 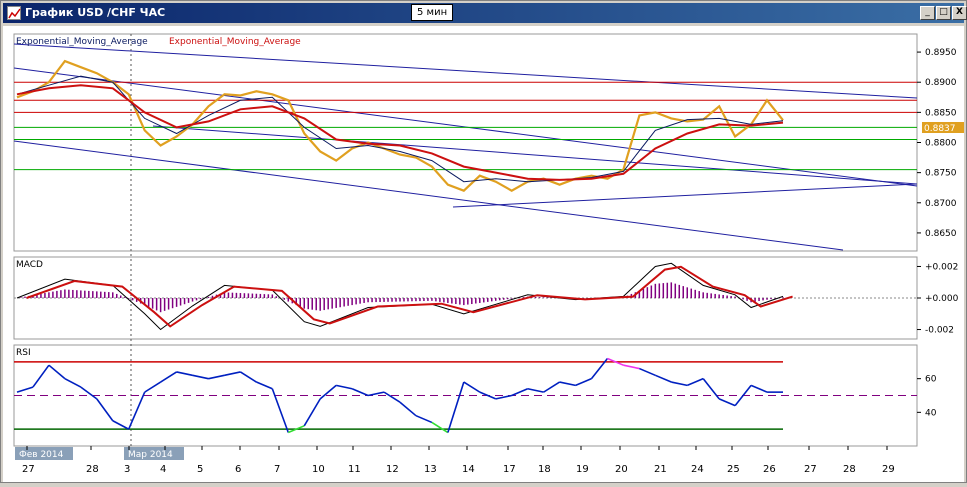 I want to click on x-tick-label-12: 17, so click(x=509, y=469).